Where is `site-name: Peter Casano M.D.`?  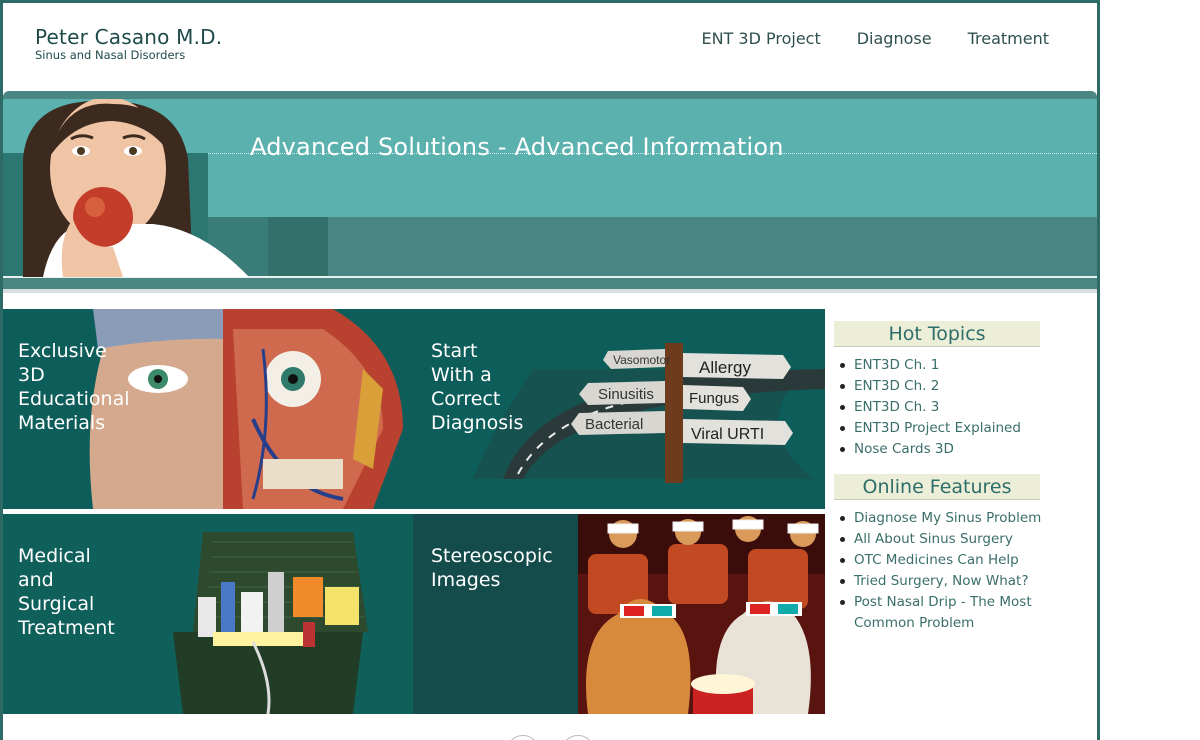 site-name: Peter Casano M.D. is located at coordinates (128, 37).